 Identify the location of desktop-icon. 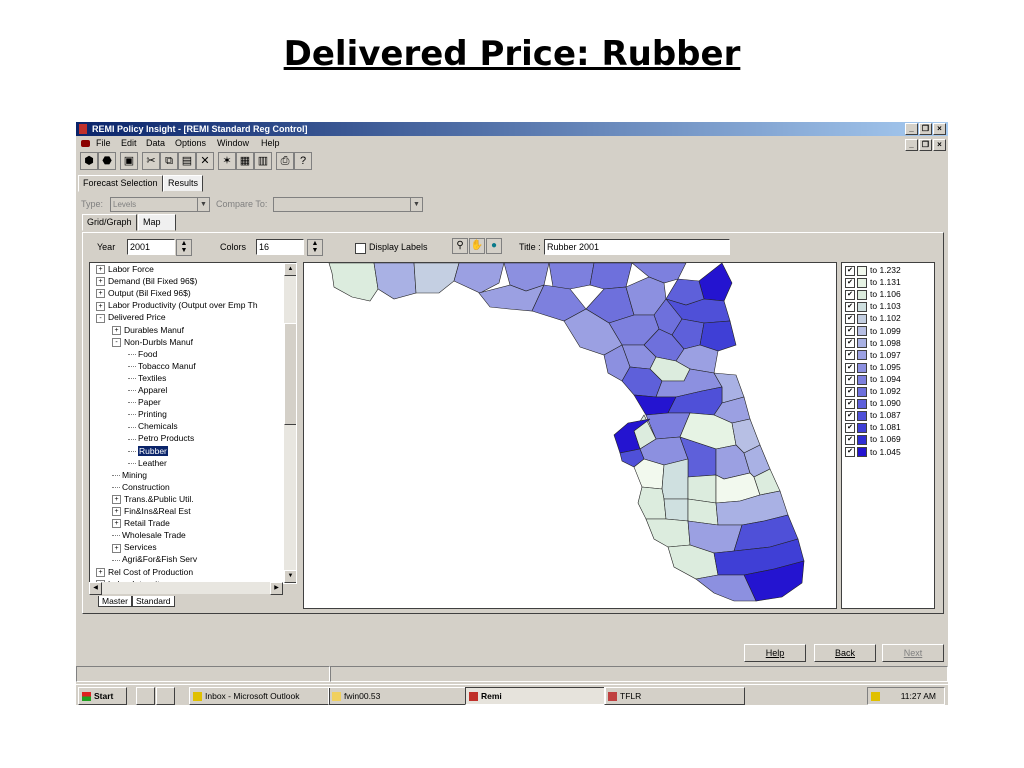
(145, 696).